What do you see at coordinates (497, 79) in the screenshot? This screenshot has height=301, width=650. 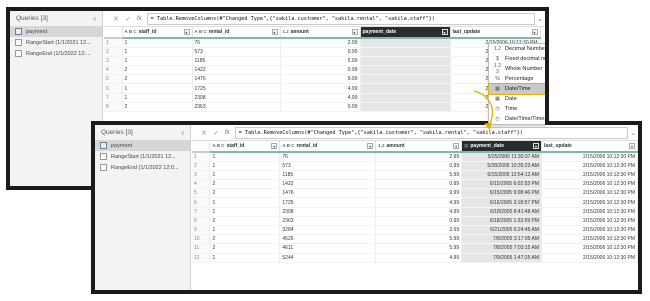 I see `type-option-icon: %` at bounding box center [497, 79].